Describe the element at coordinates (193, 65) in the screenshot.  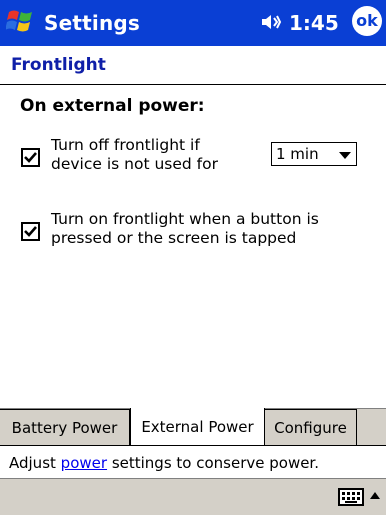
I see `page-header: Frontlight` at that location.